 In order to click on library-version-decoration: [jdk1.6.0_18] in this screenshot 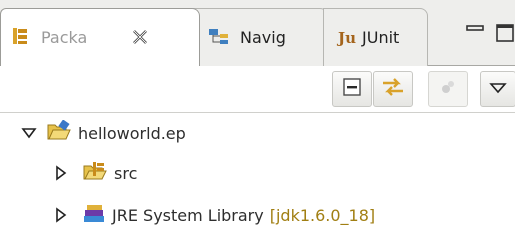, I will do `click(322, 215)`.